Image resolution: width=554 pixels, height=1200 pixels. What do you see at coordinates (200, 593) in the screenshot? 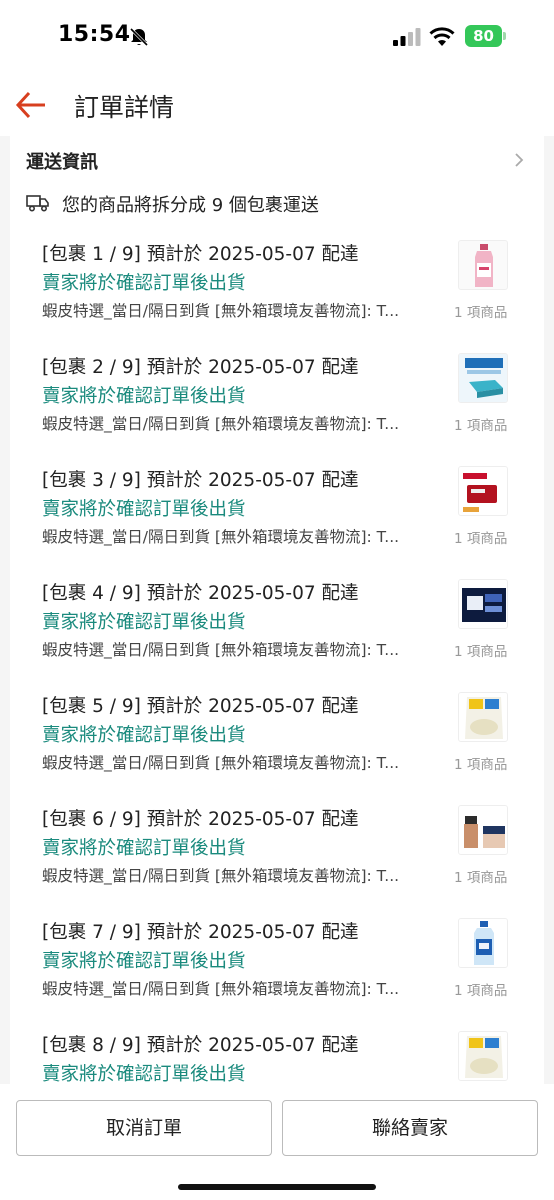
I see `package-title: [包裹 4 / 9] 預計於 2025-05-07 配達` at bounding box center [200, 593].